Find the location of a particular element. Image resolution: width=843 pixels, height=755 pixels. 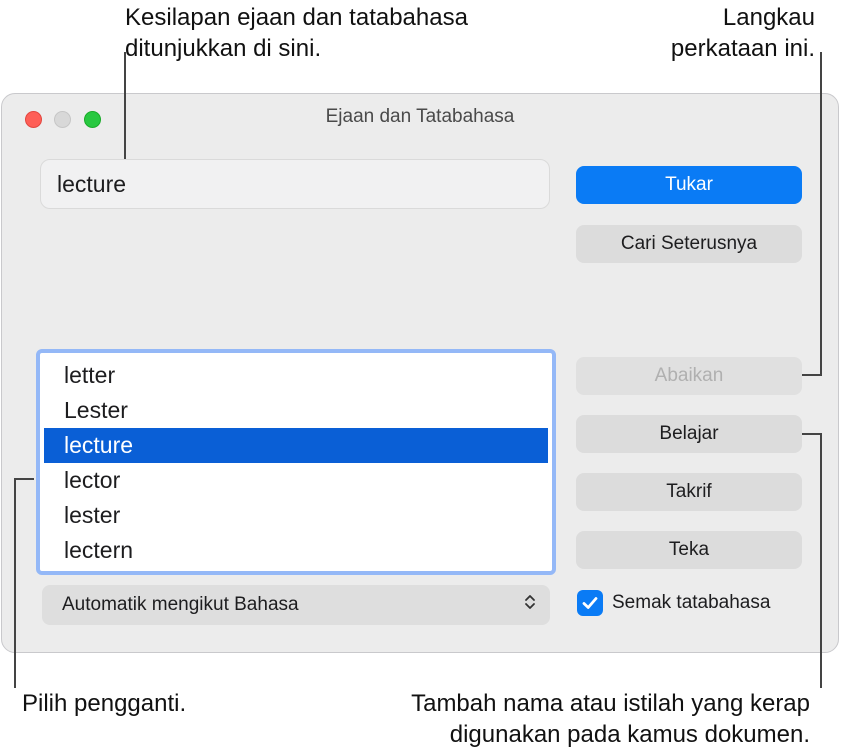

connector-line-bottom-left-h is located at coordinates (24, 479).